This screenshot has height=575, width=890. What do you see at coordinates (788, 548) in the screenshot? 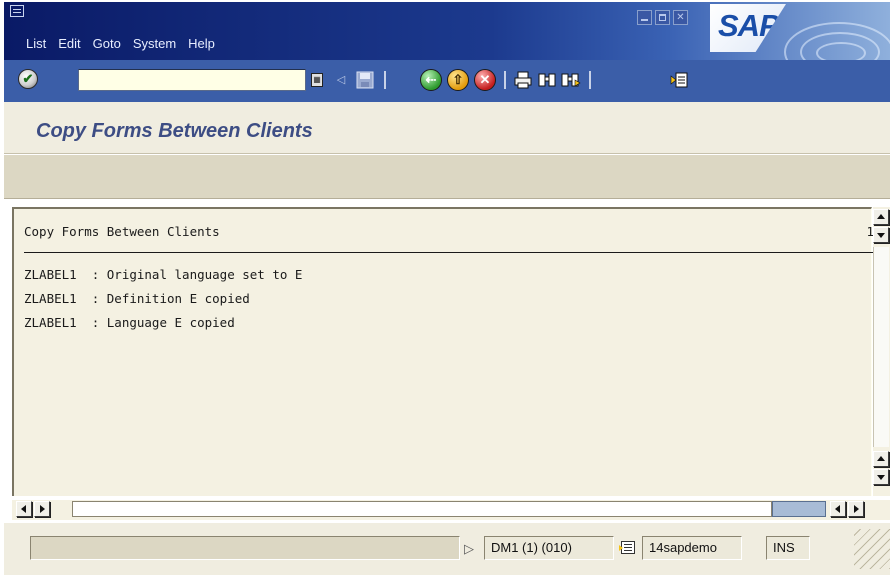
I see `insert-mode-field: INS` at bounding box center [788, 548].